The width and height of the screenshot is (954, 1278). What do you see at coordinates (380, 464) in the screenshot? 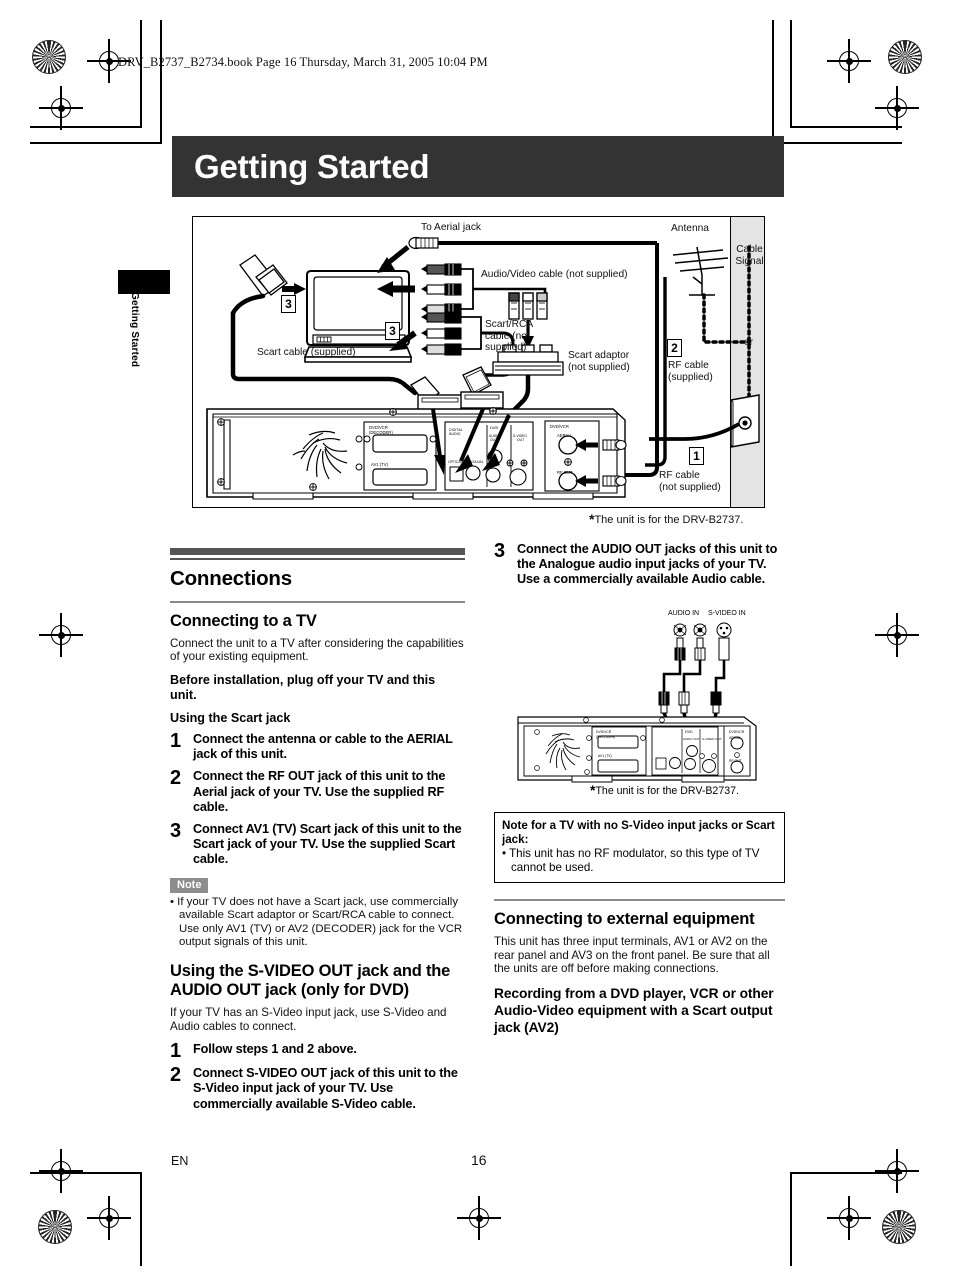
I see `label-av2: AV1 (TV)` at bounding box center [380, 464].